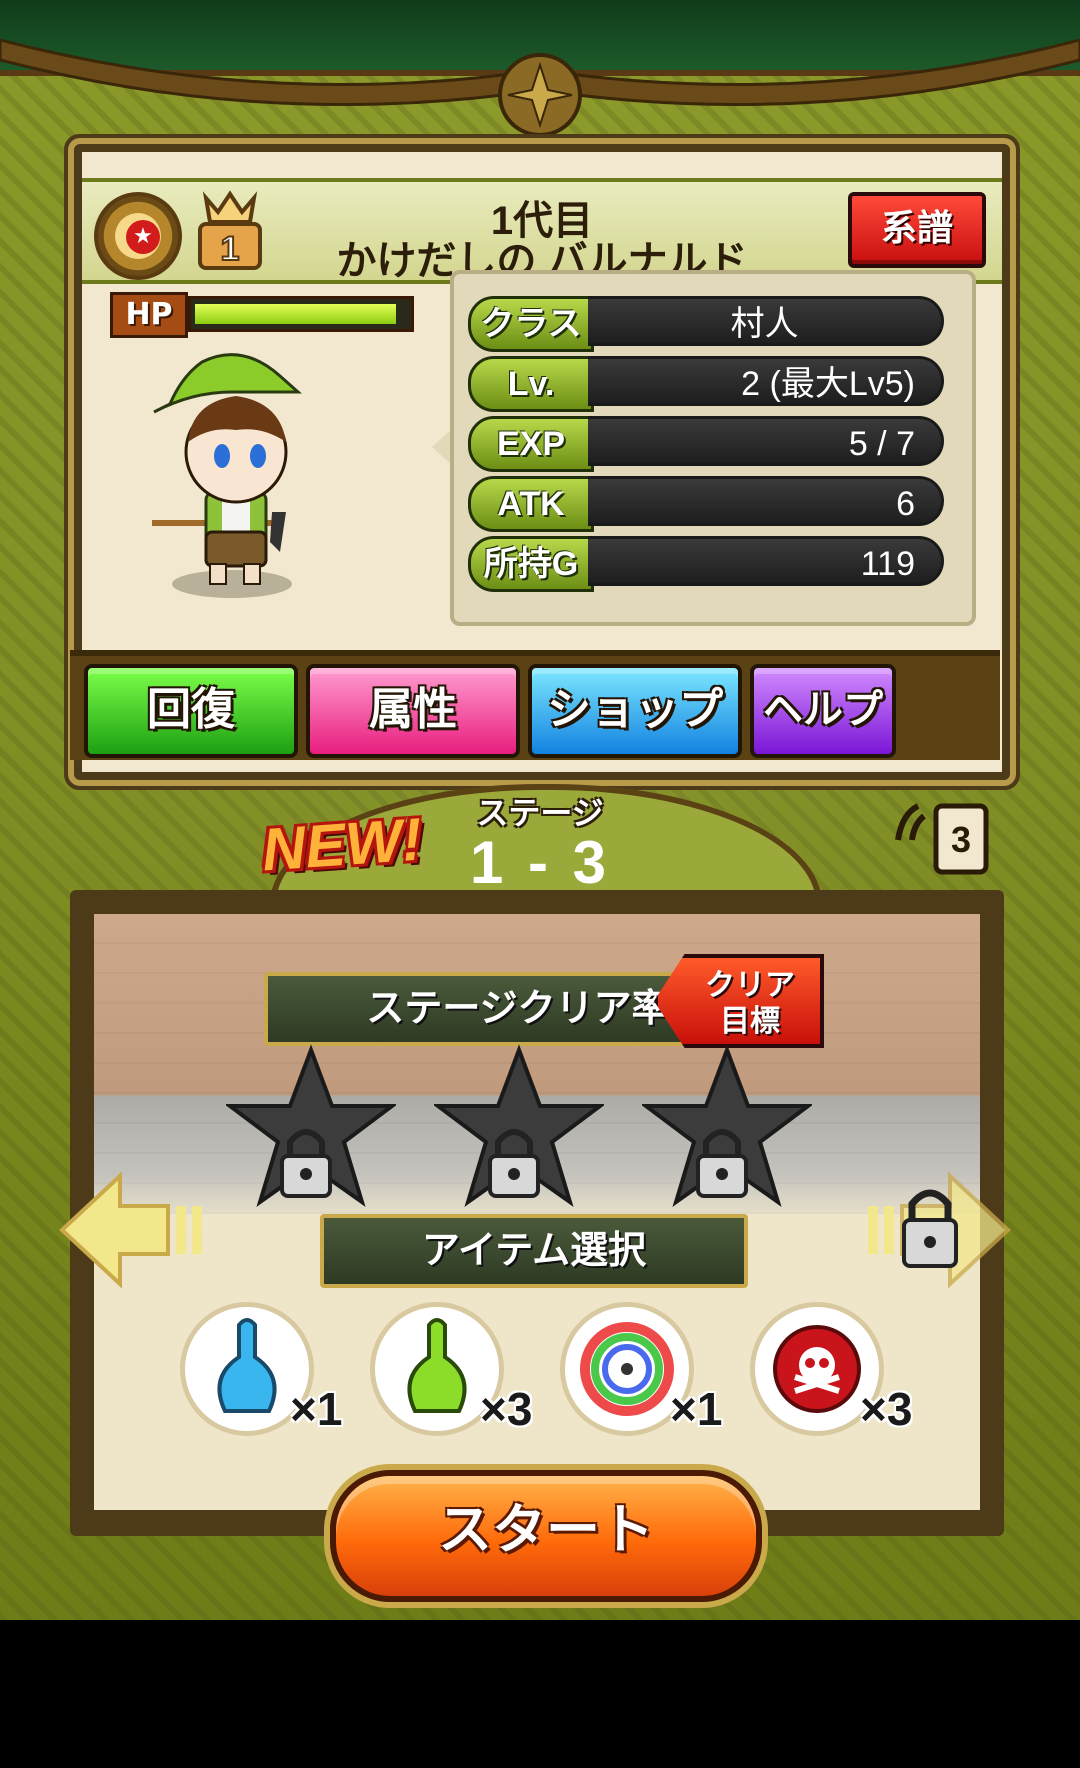  What do you see at coordinates (531, 504) in the screenshot?
I see `stat-key: ATK` at bounding box center [531, 504].